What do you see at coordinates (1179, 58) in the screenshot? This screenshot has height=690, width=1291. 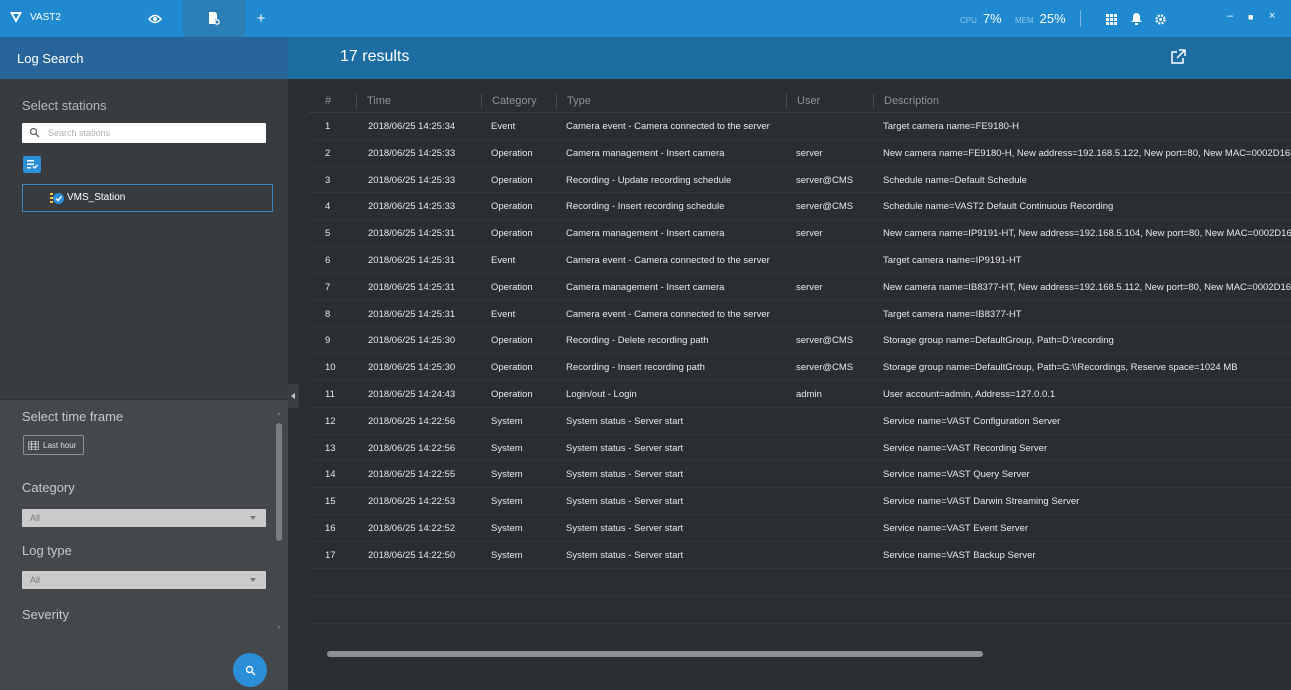 I see `export-button` at bounding box center [1179, 58].